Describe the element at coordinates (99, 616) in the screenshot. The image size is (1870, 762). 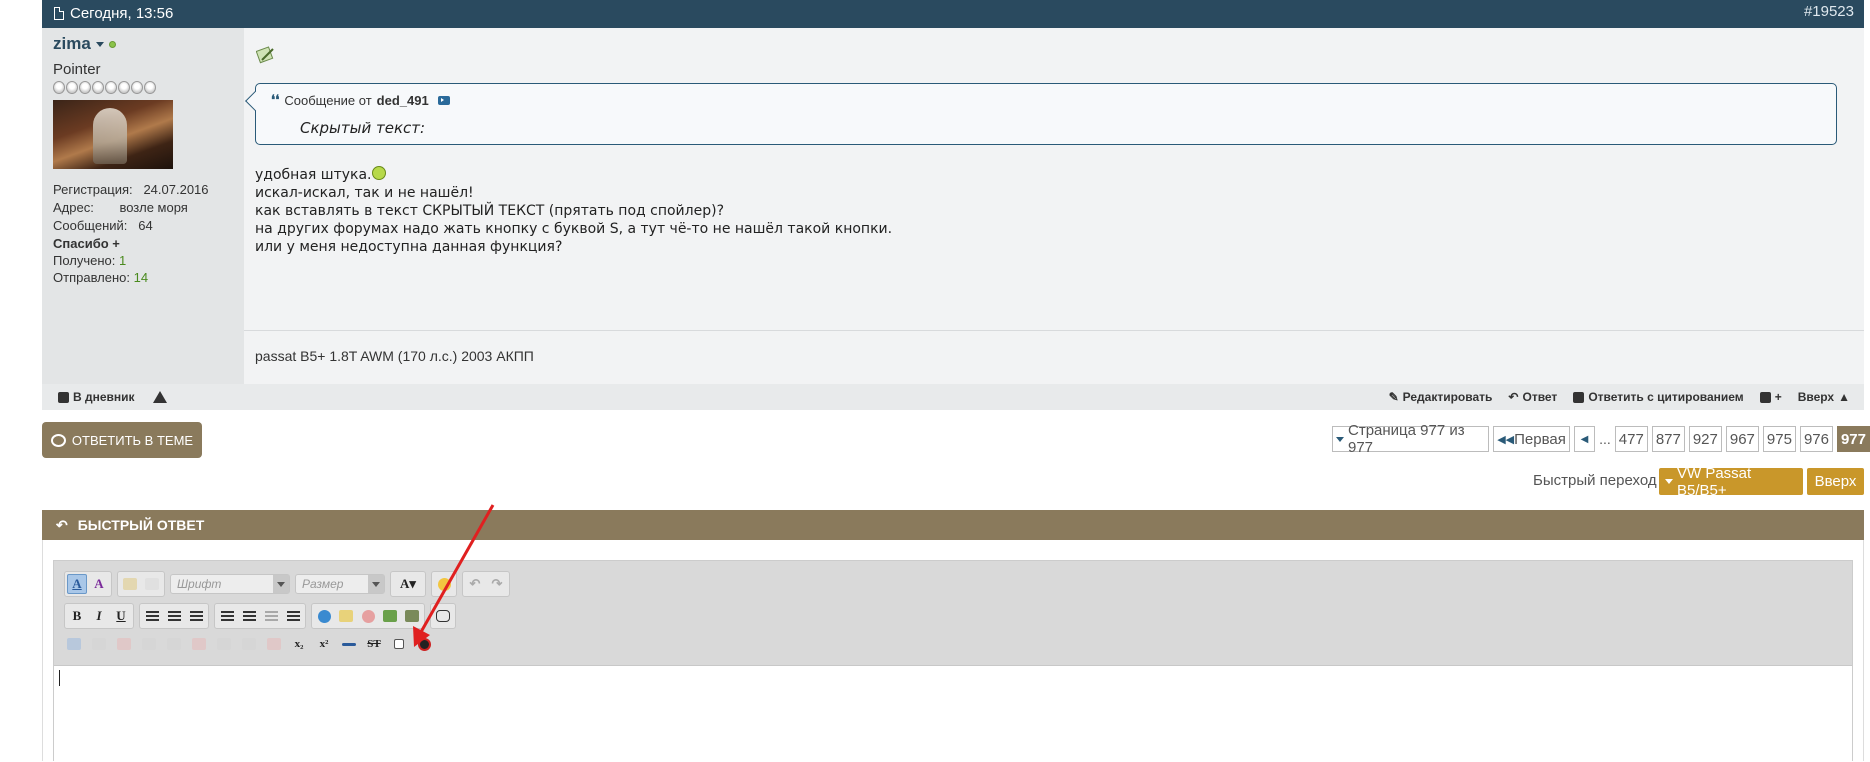
I see `italic-icon: I` at that location.